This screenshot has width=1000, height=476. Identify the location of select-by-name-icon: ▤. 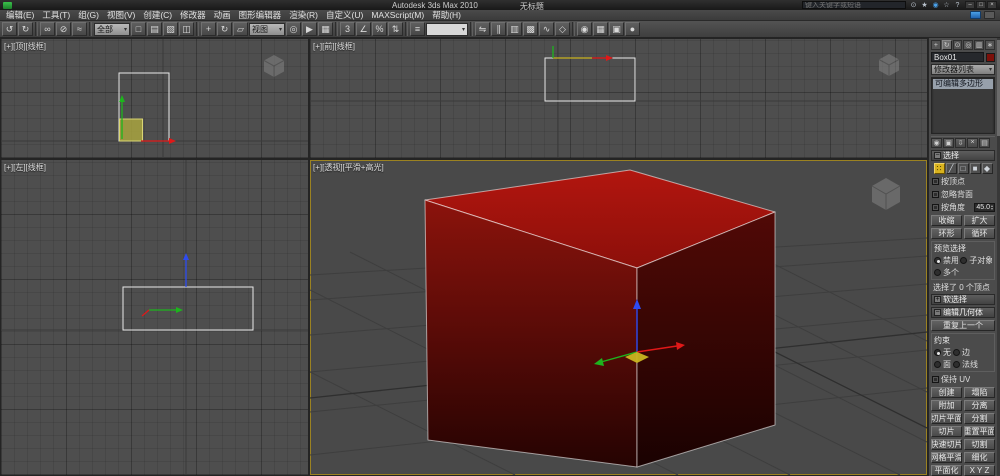
(154, 29).